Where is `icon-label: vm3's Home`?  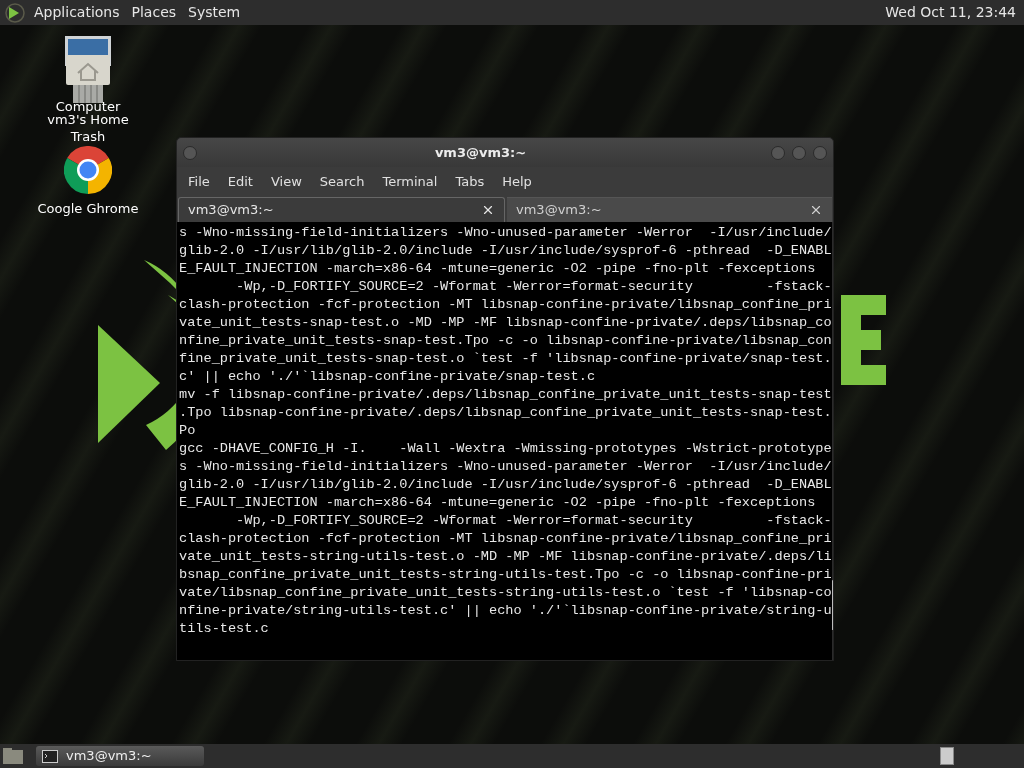 icon-label: vm3's Home is located at coordinates (88, 119).